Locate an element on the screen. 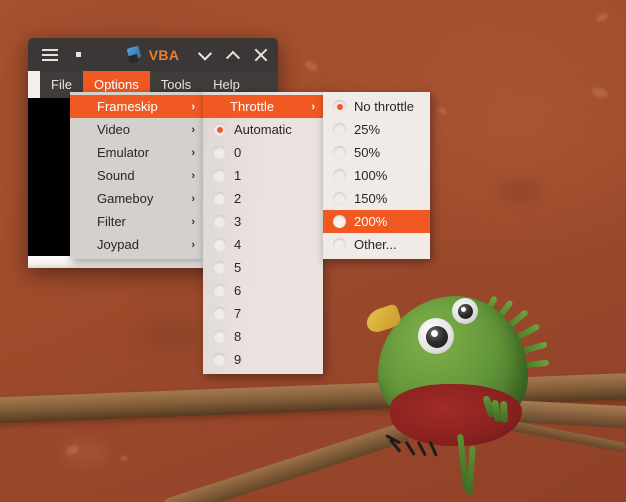  menu-item-throttle-50: 50% is located at coordinates (376, 152).